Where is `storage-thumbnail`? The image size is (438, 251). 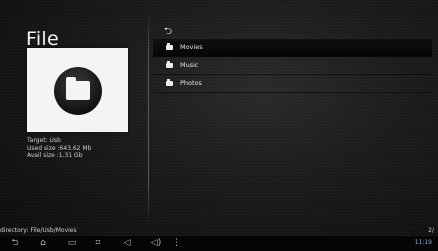
storage-thumbnail is located at coordinates (77, 90).